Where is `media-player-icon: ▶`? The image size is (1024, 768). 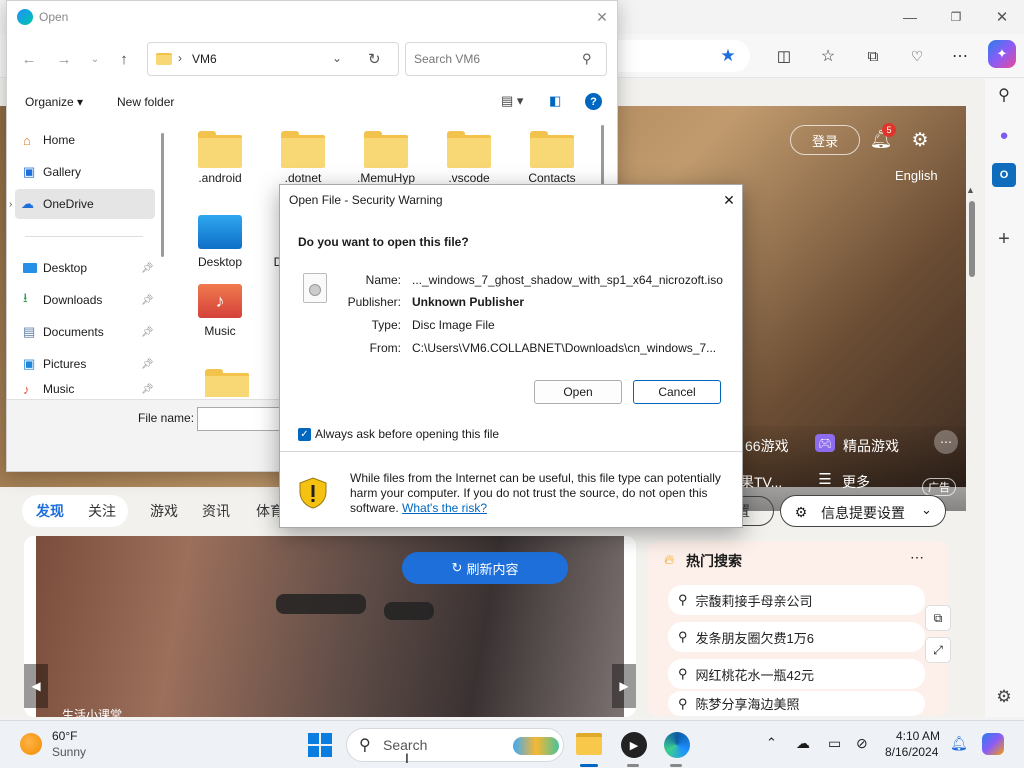 media-player-icon: ▶ is located at coordinates (634, 745).